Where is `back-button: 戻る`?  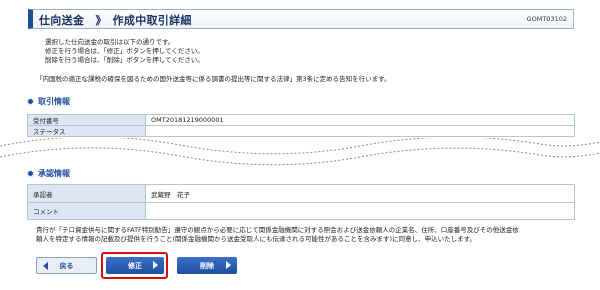
back-button: 戻る is located at coordinates (66, 265).